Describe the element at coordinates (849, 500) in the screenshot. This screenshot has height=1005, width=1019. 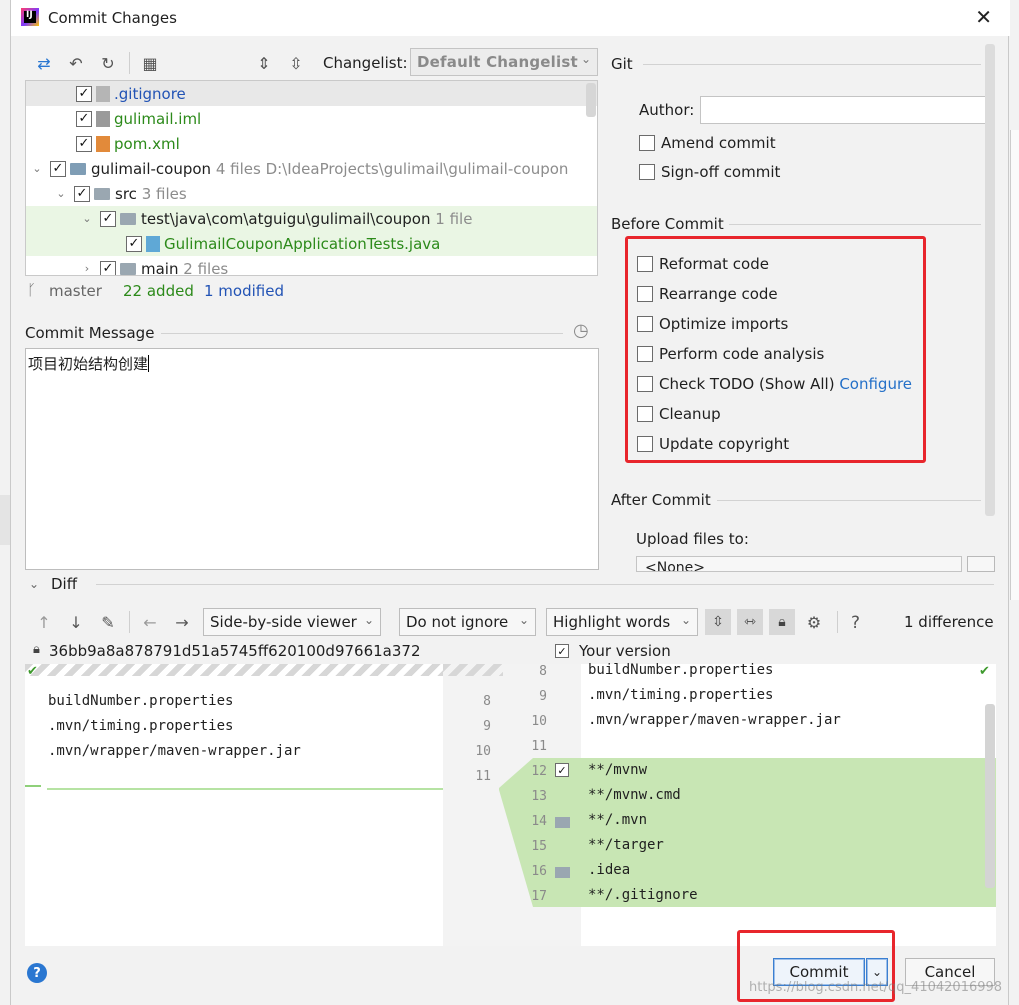
I see `section-divider` at that location.